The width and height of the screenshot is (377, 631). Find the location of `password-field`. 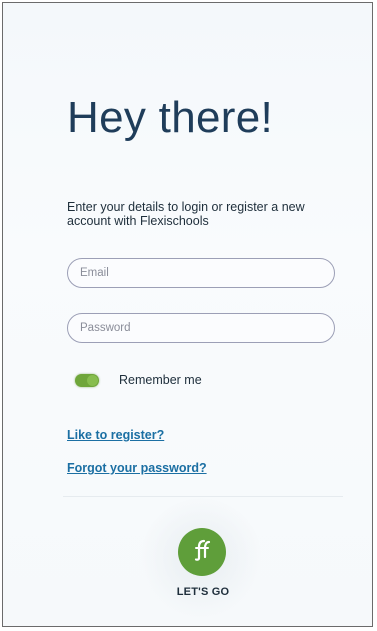

password-field is located at coordinates (201, 328).